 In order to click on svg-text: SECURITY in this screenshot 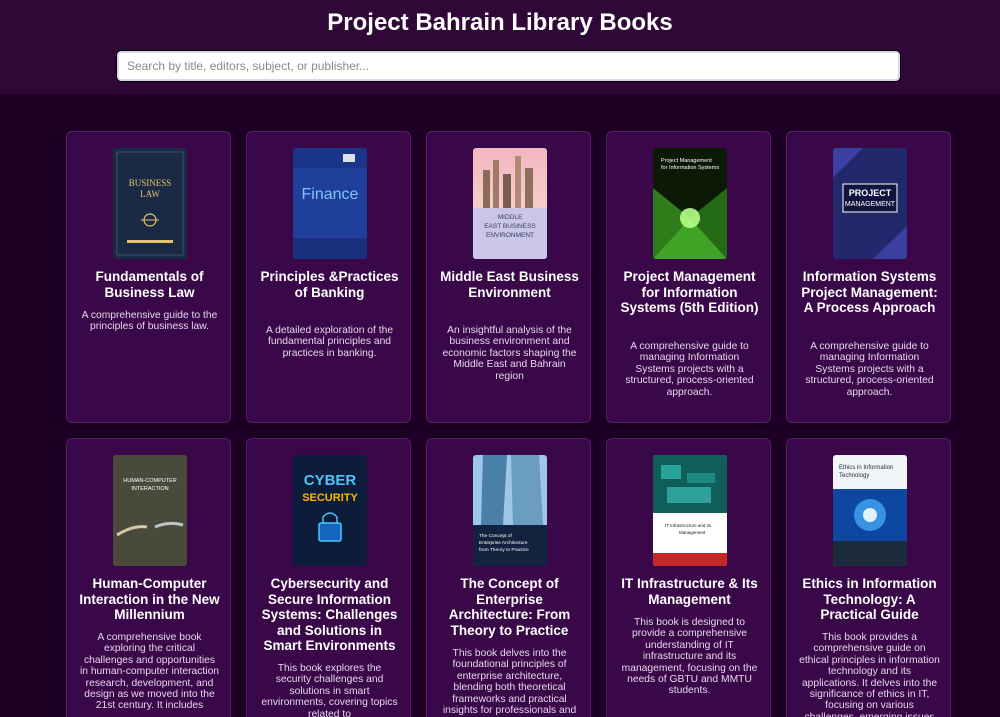, I will do `click(330, 498)`.